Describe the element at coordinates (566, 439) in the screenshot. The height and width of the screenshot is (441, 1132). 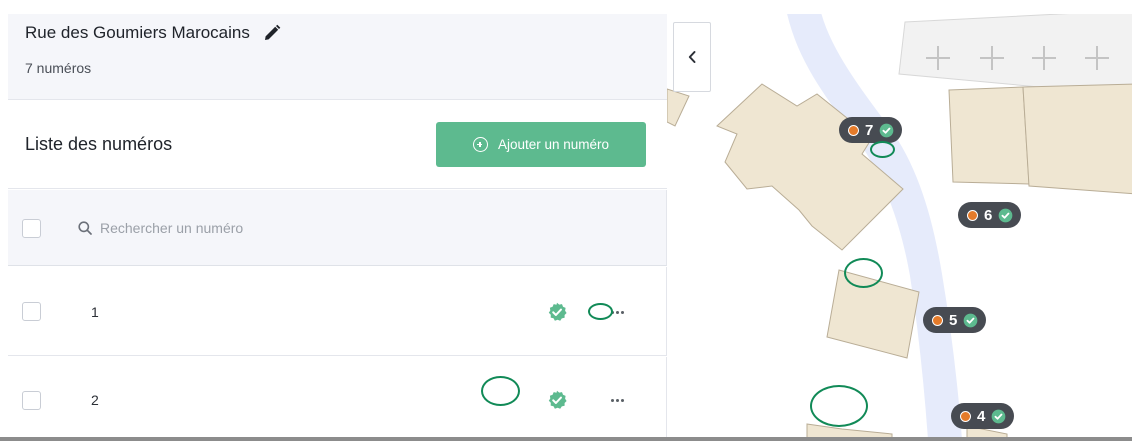
I see `window-bottom-border` at that location.